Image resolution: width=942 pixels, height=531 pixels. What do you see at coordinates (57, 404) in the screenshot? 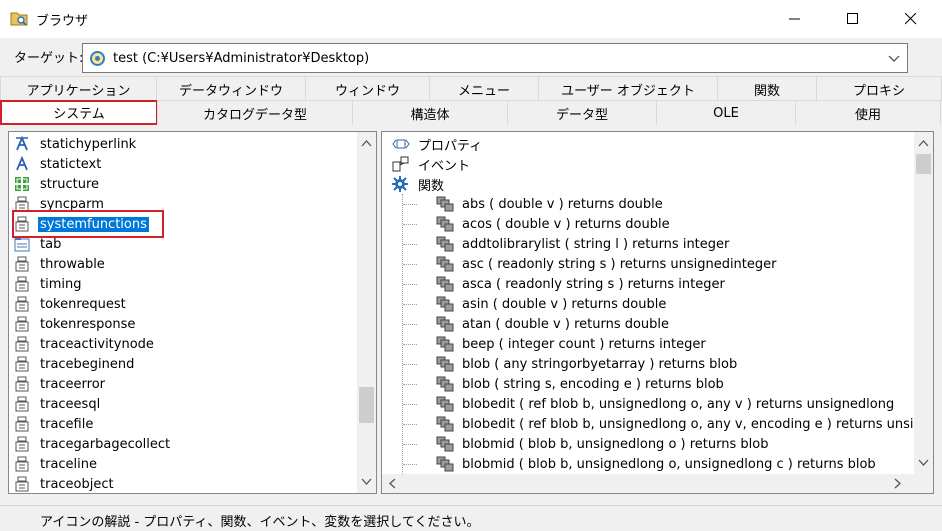
I see `list-item: traceesql` at bounding box center [57, 404].